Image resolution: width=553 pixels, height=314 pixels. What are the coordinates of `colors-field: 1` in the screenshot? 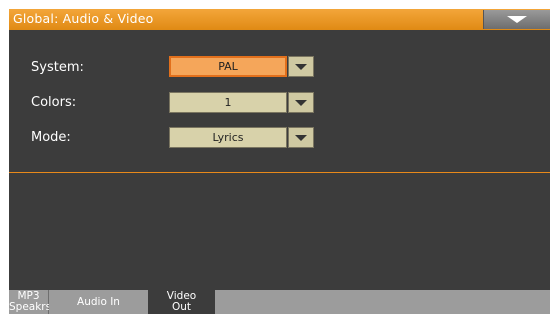 It's located at (228, 102).